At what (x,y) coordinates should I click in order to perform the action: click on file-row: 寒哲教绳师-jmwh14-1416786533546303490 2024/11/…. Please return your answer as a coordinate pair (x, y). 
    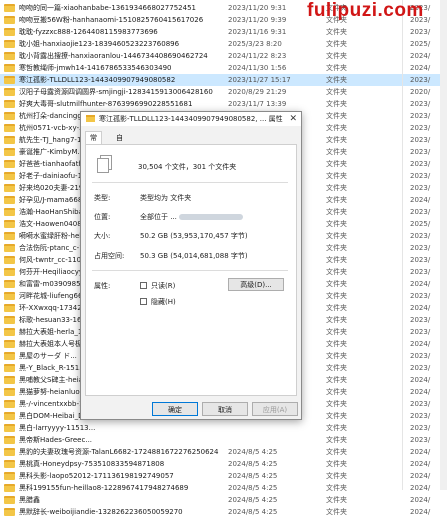
    Looking at the image, I should click on (223, 68).